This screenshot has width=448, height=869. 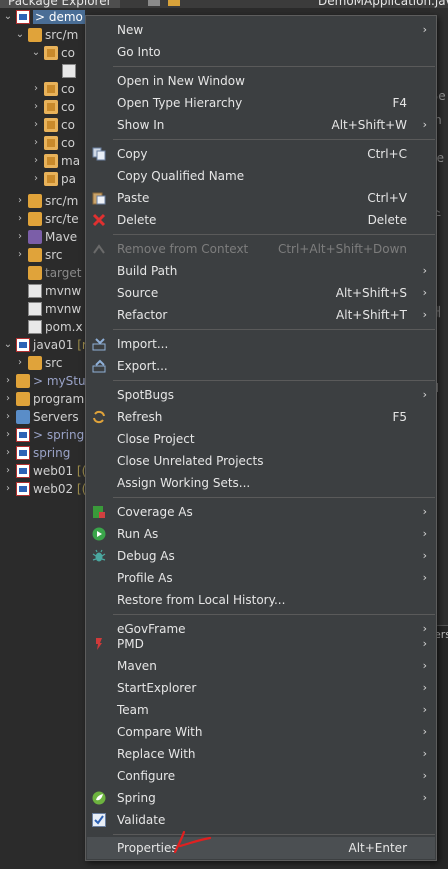 I want to click on tree-row-label: src/m, so click(x=62, y=35).